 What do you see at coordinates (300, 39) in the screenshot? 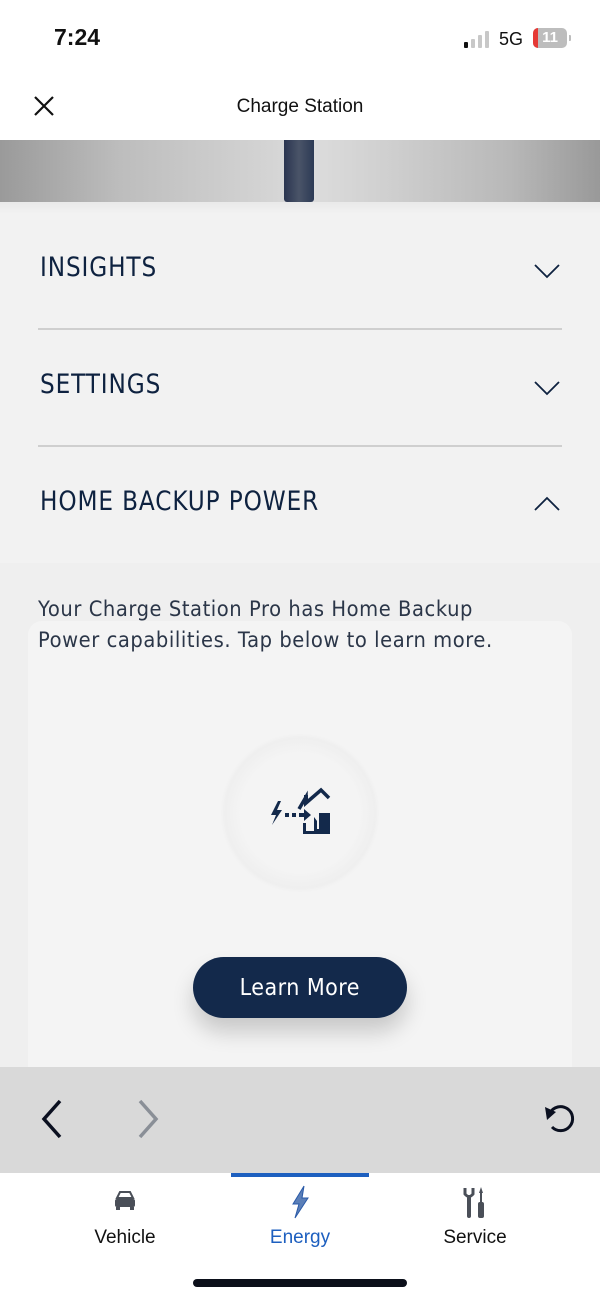
I see `status-bar: 7:24 5G 11` at bounding box center [300, 39].